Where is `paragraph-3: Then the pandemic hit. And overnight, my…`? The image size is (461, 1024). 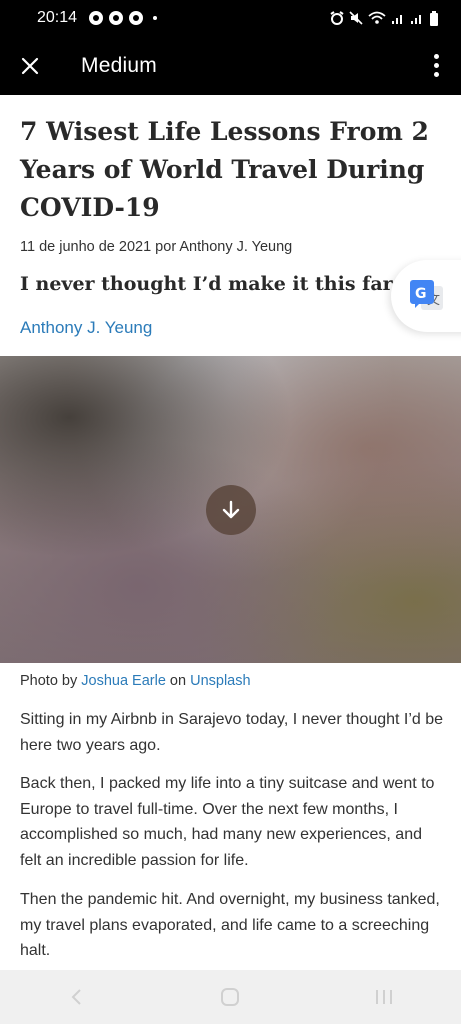
paragraph-3: Then the pandemic hit. And overnight, my… is located at coordinates (230, 925).